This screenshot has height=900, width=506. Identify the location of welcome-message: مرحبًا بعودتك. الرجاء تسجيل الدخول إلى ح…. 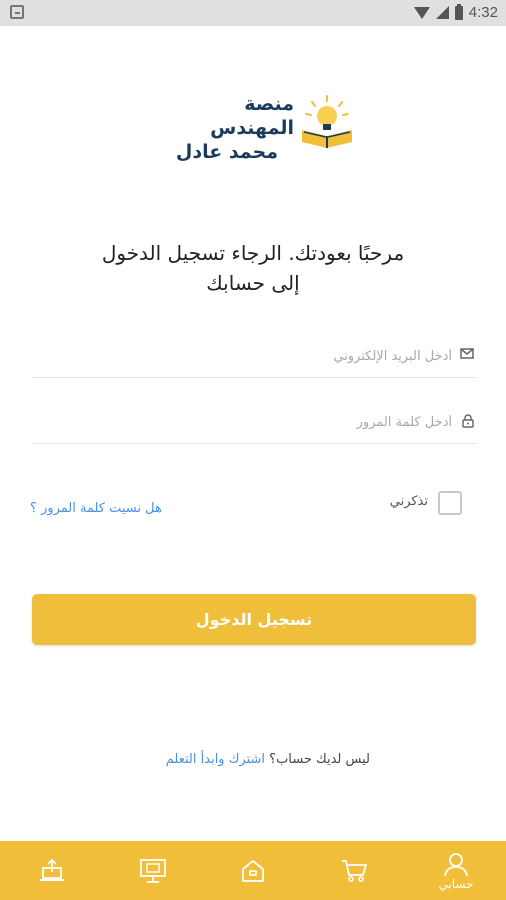
(253, 268).